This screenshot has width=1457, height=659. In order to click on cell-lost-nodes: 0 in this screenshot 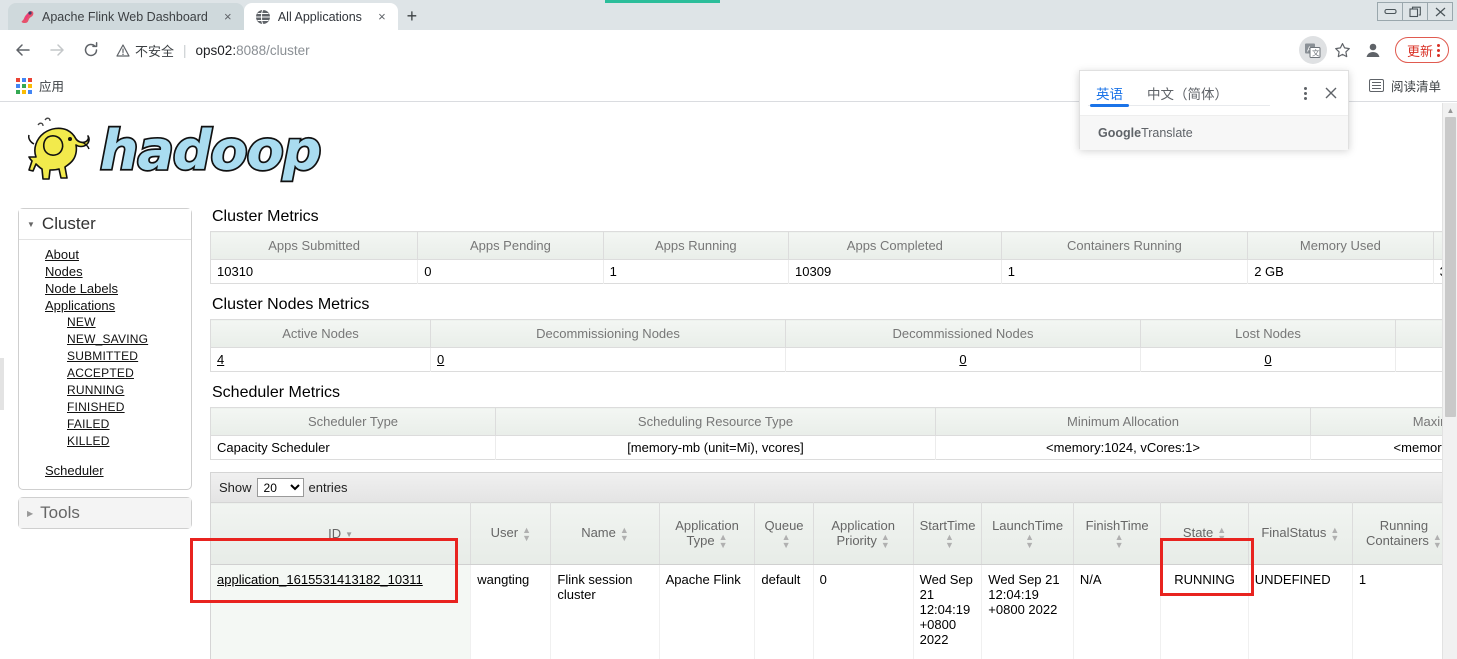, I will do `click(1267, 359)`.